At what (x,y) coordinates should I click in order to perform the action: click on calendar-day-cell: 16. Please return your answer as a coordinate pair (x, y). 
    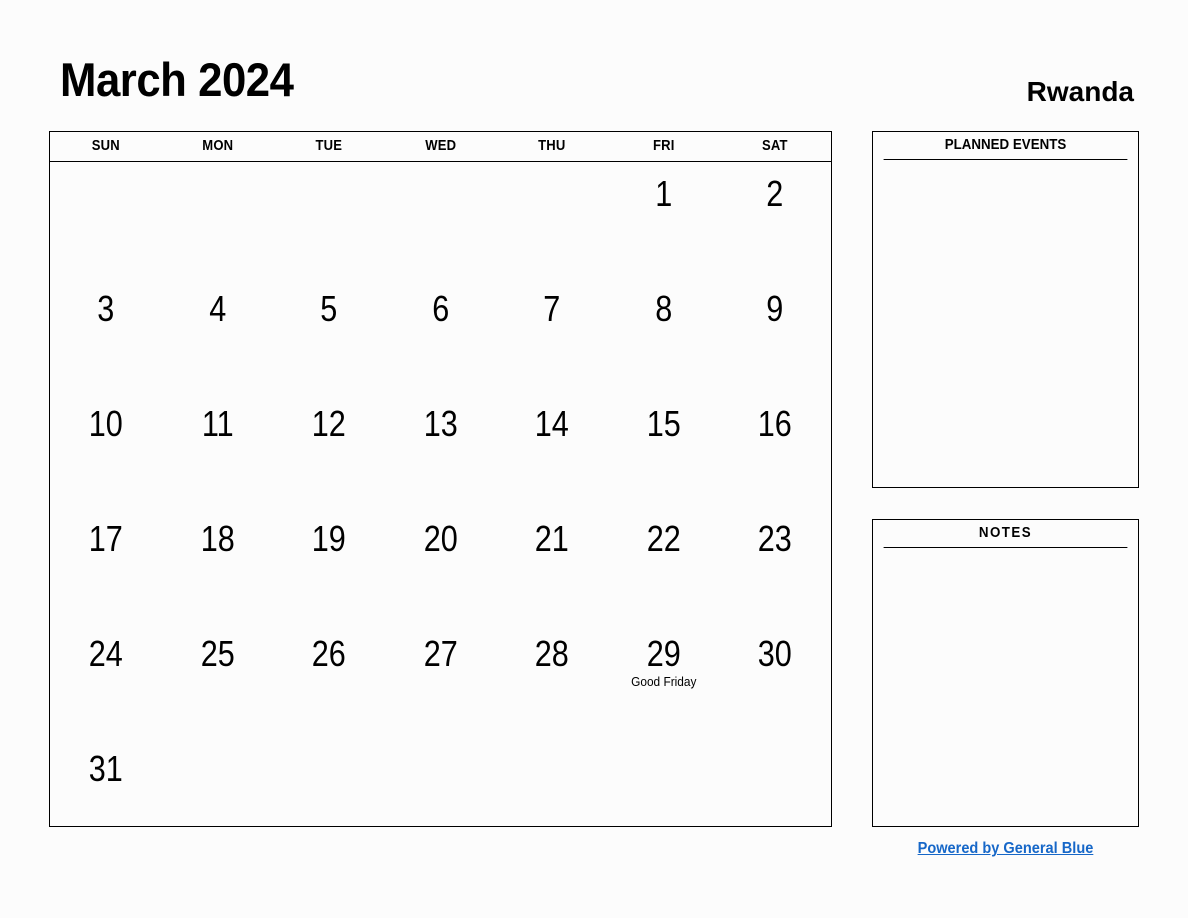
    Looking at the image, I should click on (775, 449).